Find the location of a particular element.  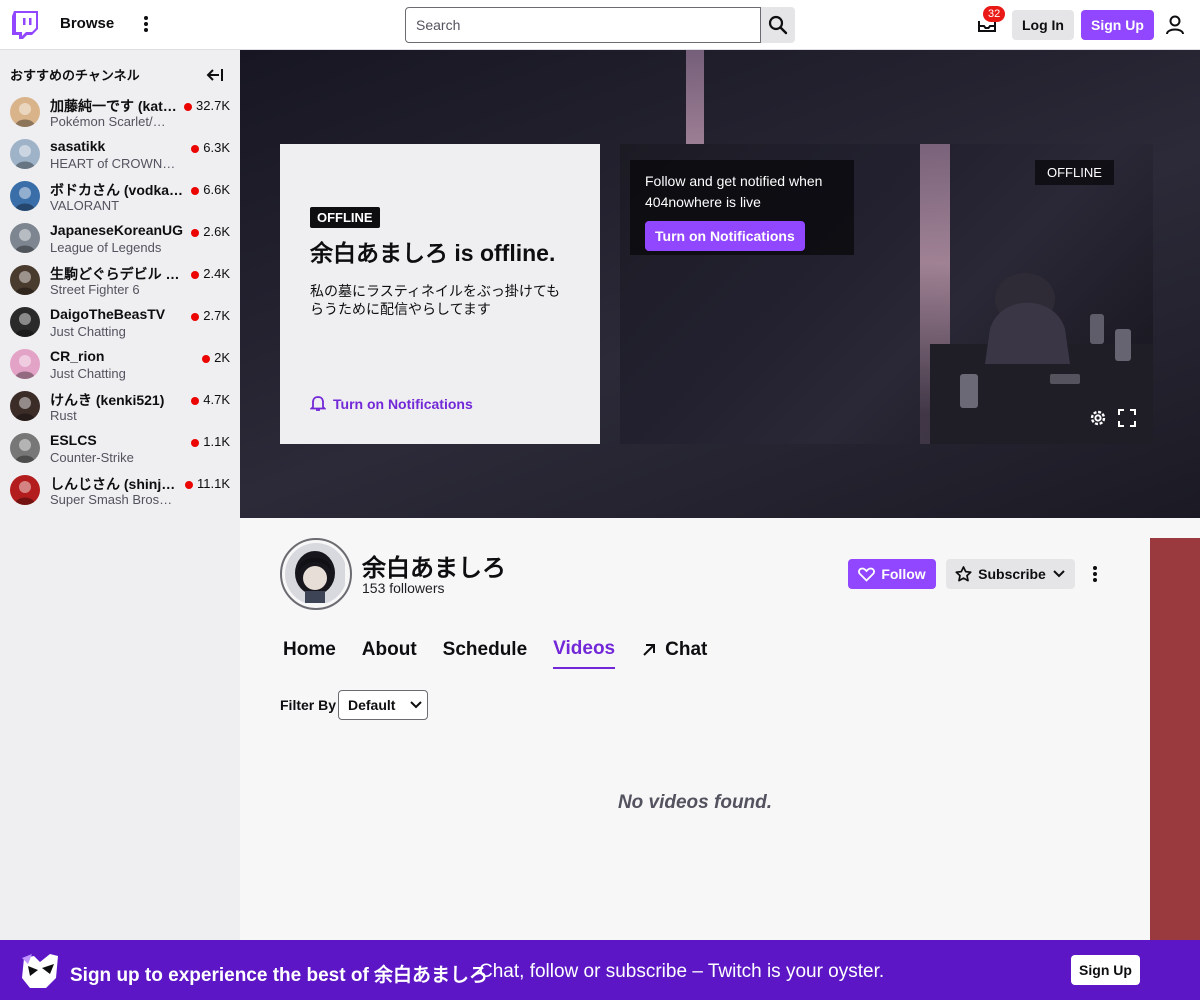

tab-schedule-label: Schedule is located at coordinates (485, 649).